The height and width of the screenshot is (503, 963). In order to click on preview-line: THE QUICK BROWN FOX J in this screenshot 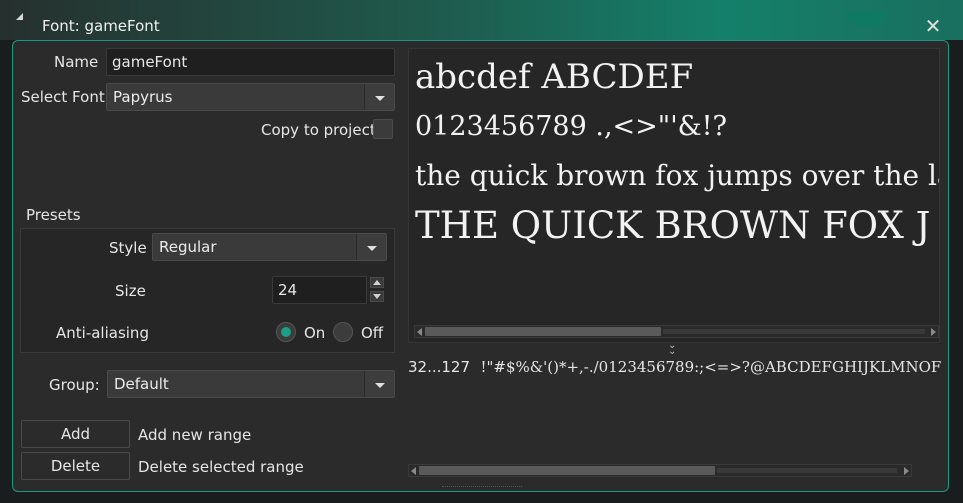, I will do `click(673, 225)`.